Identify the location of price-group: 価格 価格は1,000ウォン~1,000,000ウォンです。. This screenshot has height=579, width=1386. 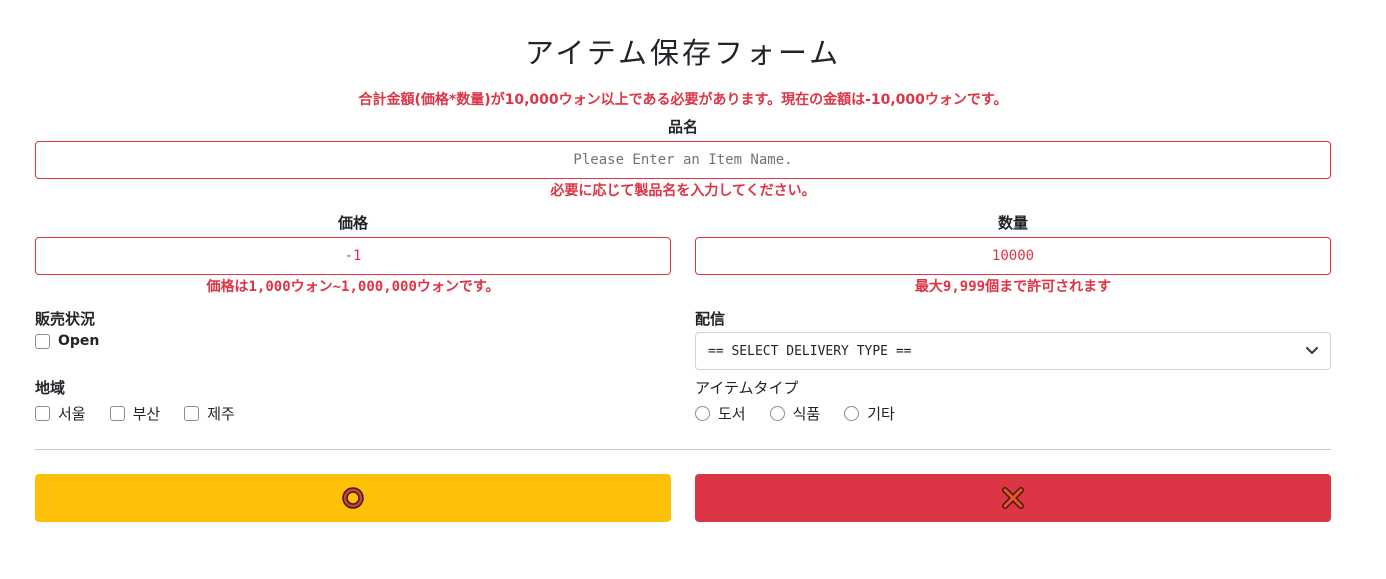
(353, 255).